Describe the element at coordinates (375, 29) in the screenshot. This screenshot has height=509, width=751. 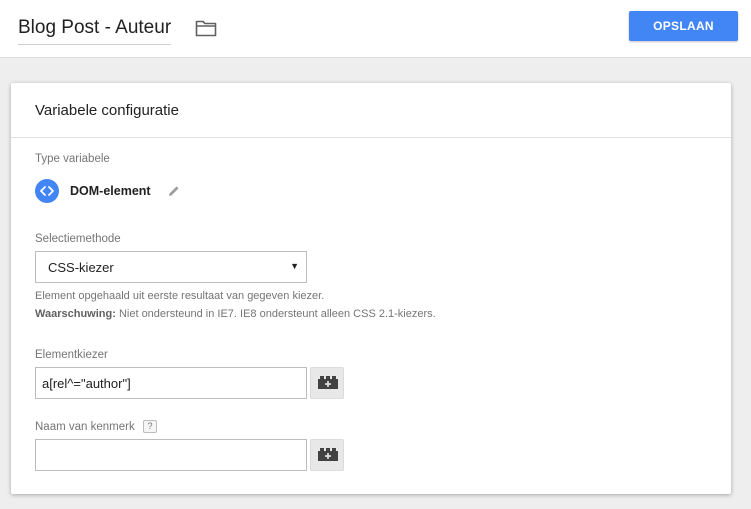
I see `top-bar: Blog Post - Auteur OPSLAAN` at that location.